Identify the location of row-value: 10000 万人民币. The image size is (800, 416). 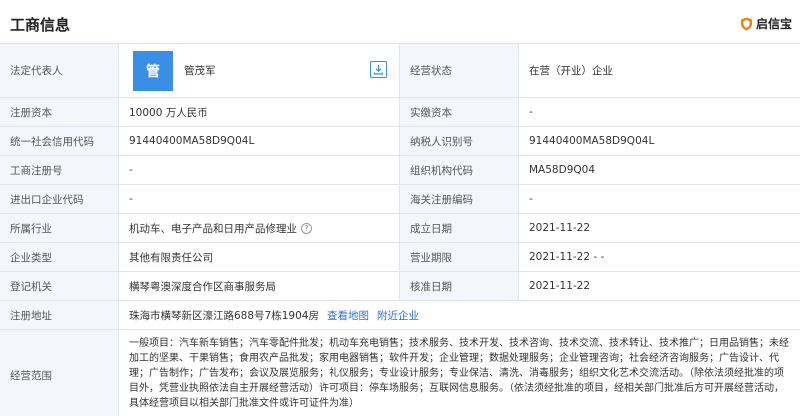
(259, 112).